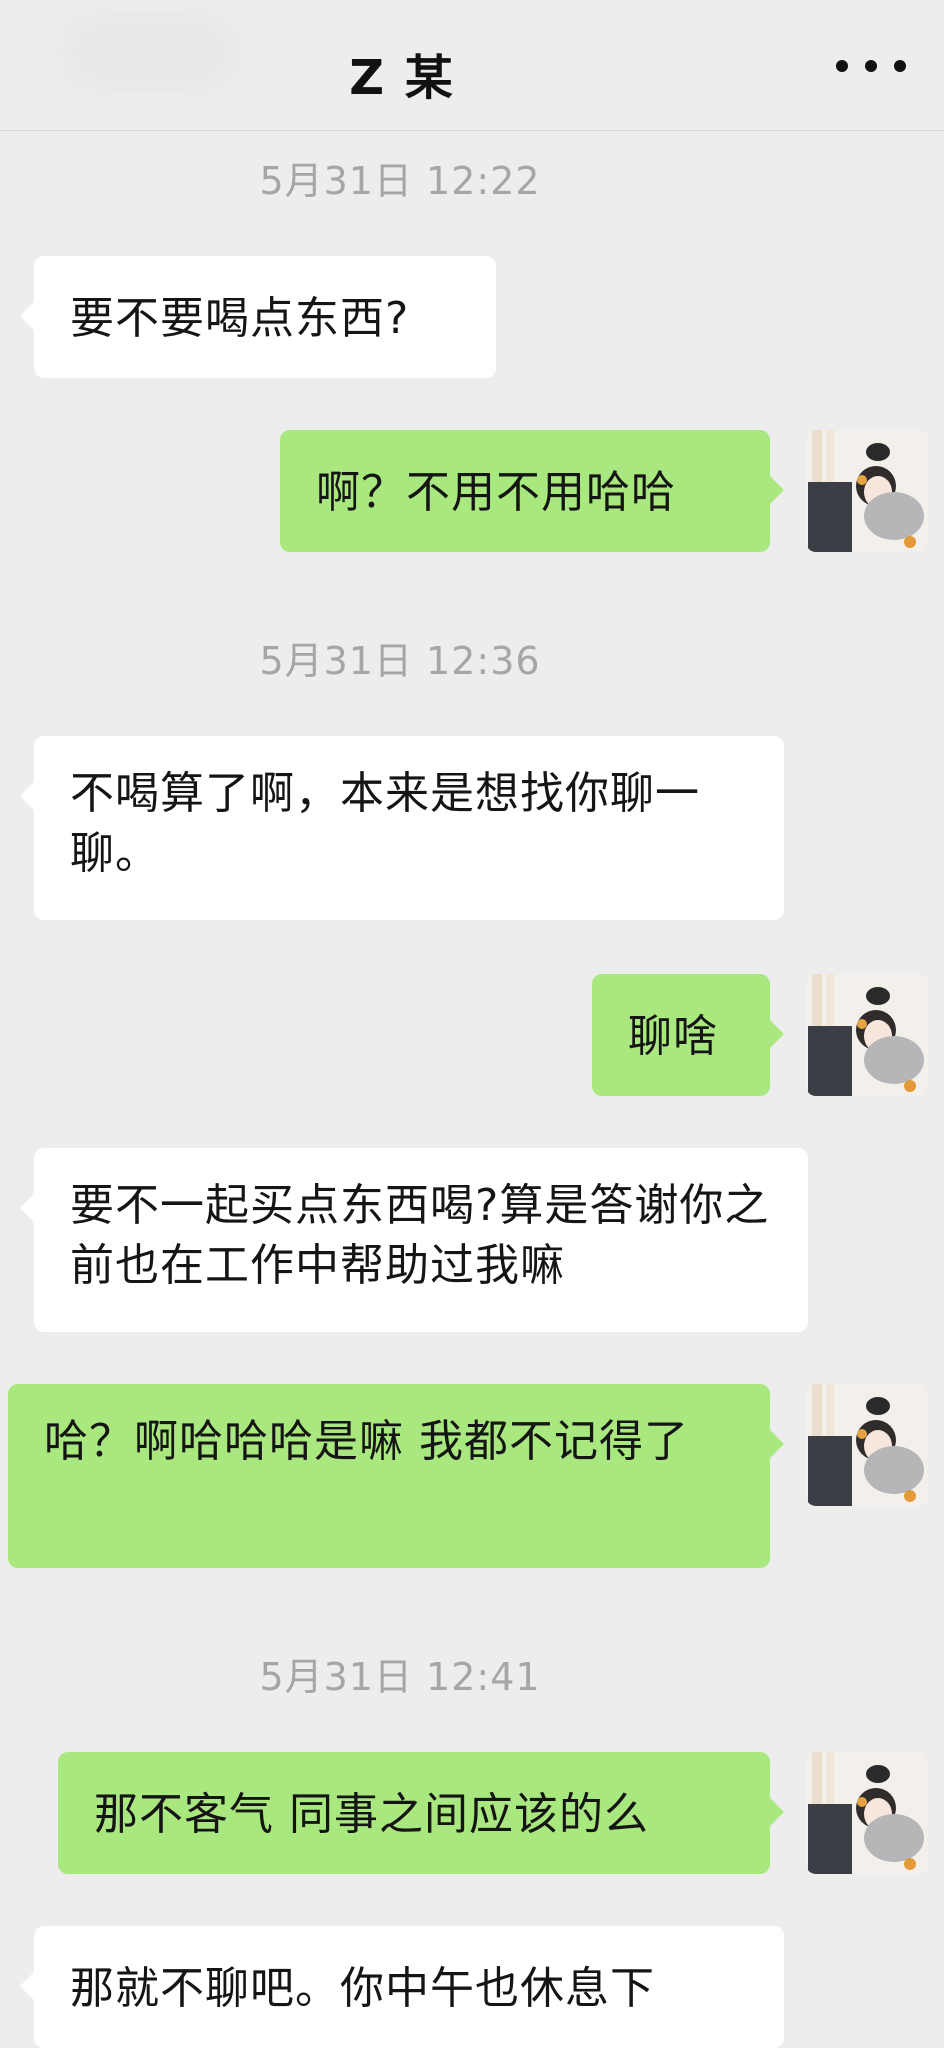 The height and width of the screenshot is (2048, 944). I want to click on message-bubble-sent: 哈？啊哈哈哈是嘛 我都不记得了, so click(396, 1476).